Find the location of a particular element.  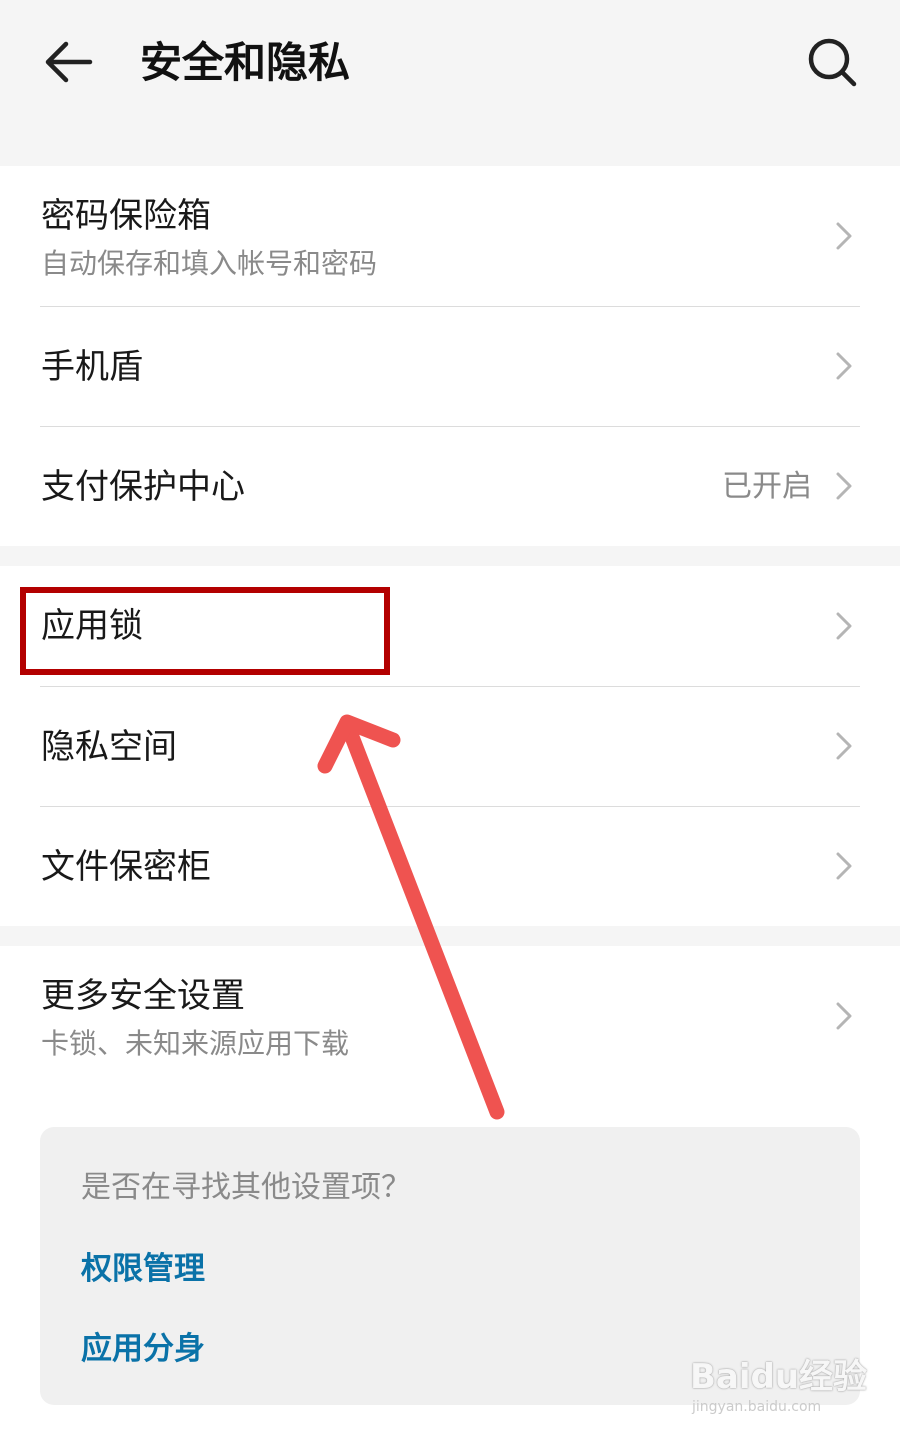

setting-item-password-vault: 密码保险箱 自动保存和填入帐号和密码 is located at coordinates (450, 236).